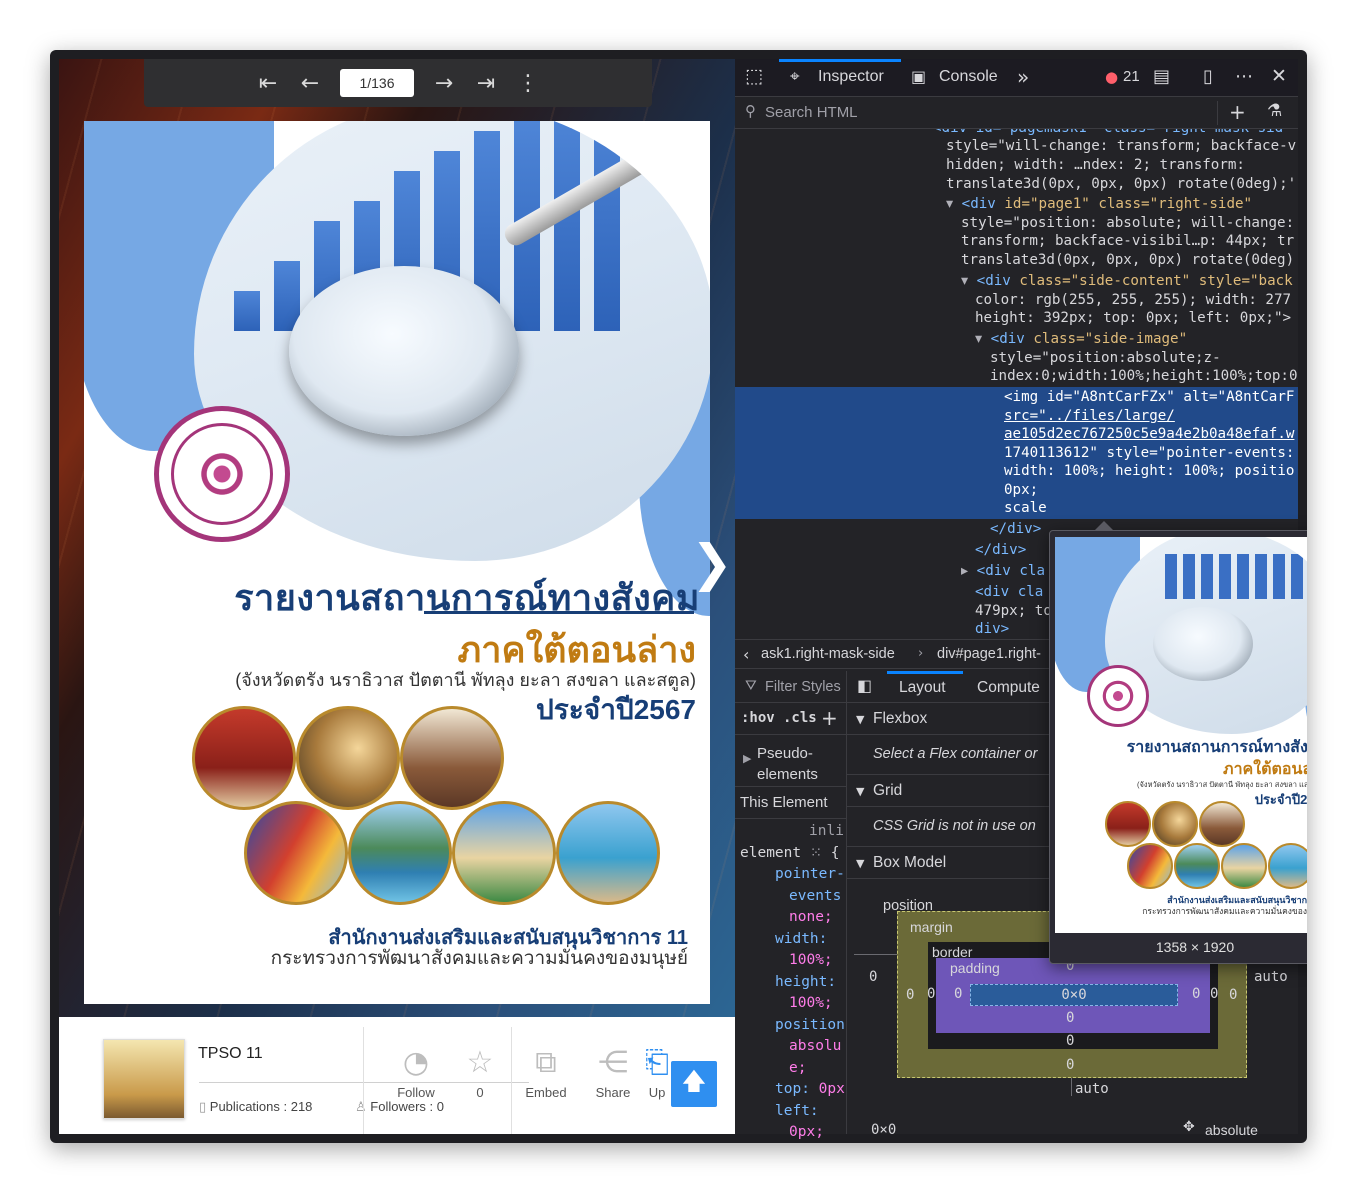 The image size is (1357, 1192). Describe the element at coordinates (968, 77) in the screenshot. I see `tab-console: Console` at that location.